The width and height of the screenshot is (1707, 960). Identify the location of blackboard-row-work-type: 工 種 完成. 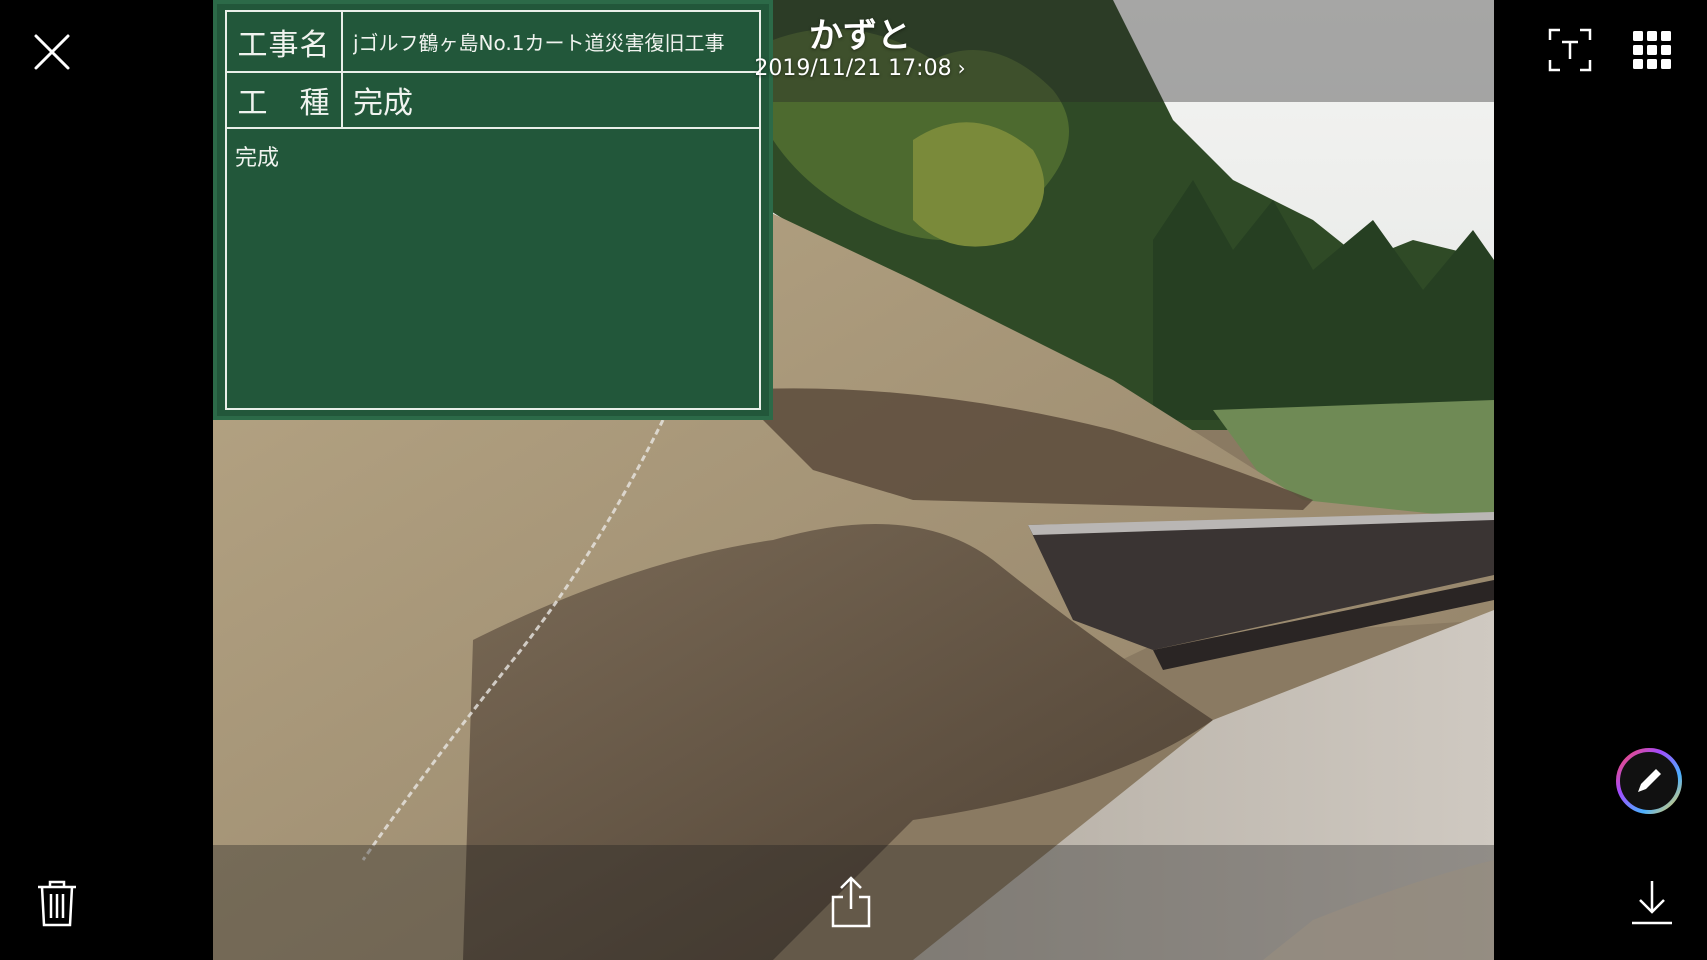
(493, 101).